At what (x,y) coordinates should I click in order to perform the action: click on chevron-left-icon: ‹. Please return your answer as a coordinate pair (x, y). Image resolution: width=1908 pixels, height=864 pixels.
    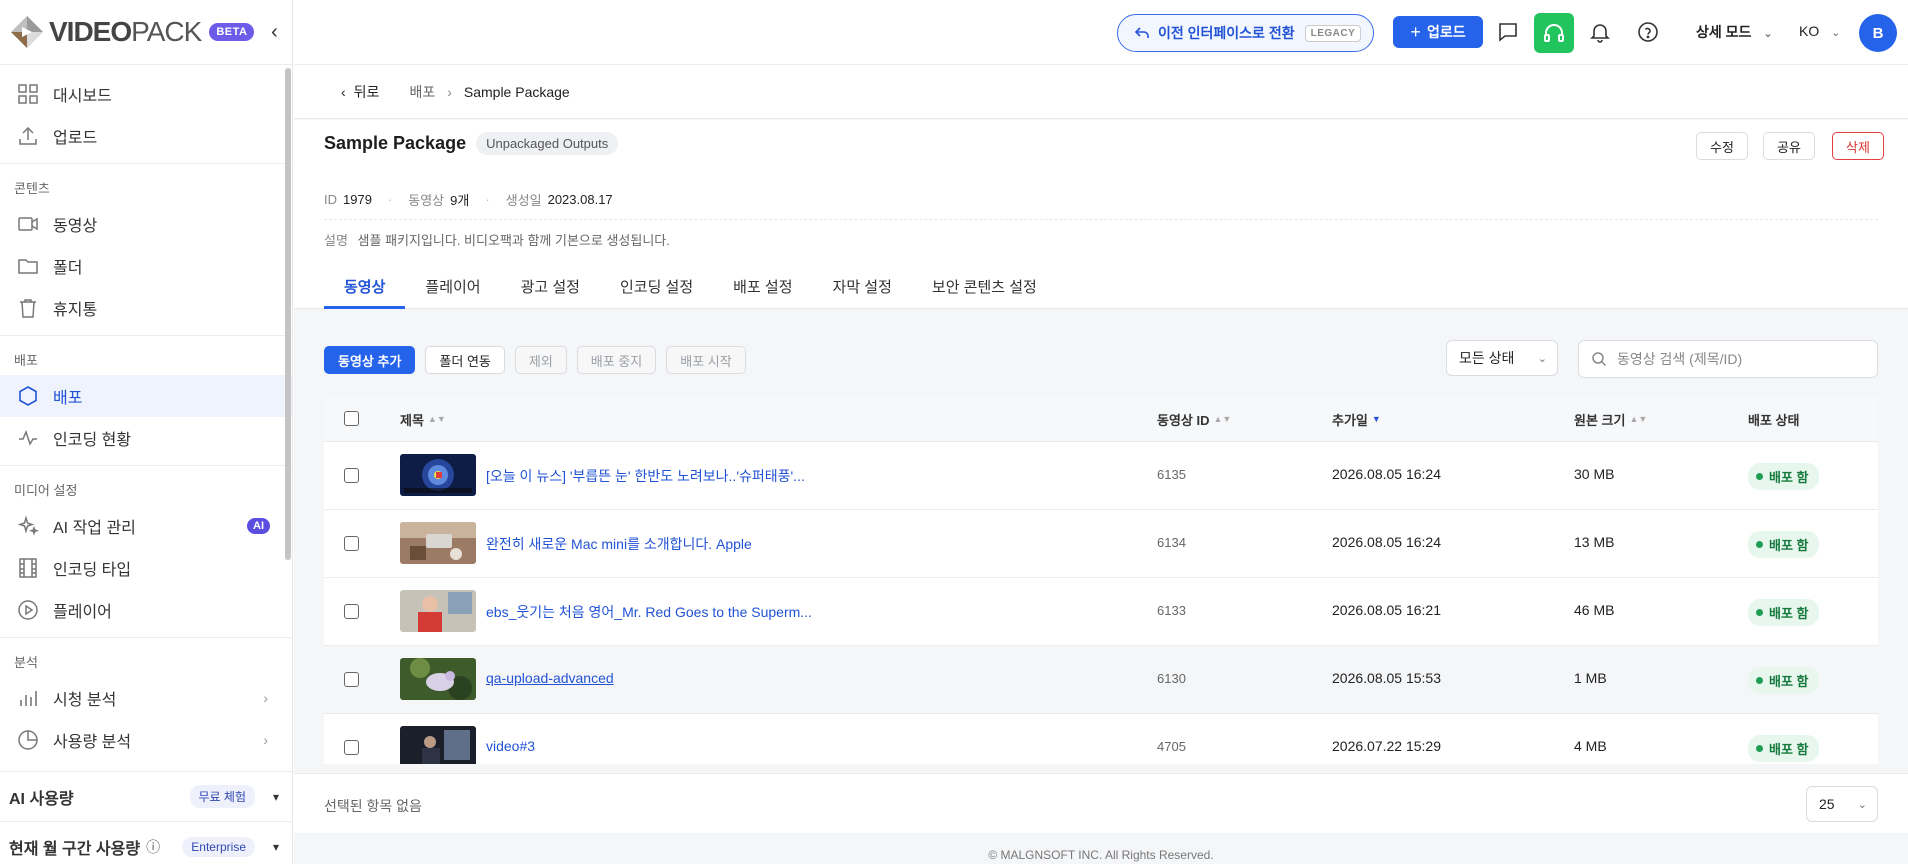
    Looking at the image, I should click on (343, 92).